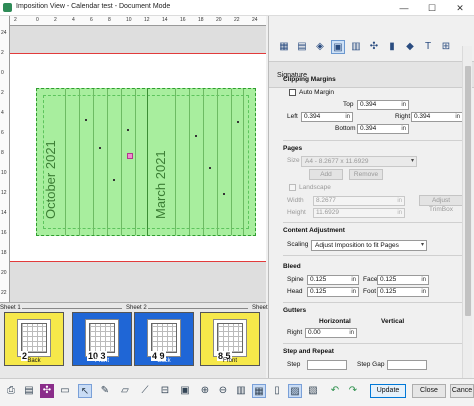  What do you see at coordinates (259, 391) in the screenshot?
I see `layout-view-icon: ▦` at bounding box center [259, 391].